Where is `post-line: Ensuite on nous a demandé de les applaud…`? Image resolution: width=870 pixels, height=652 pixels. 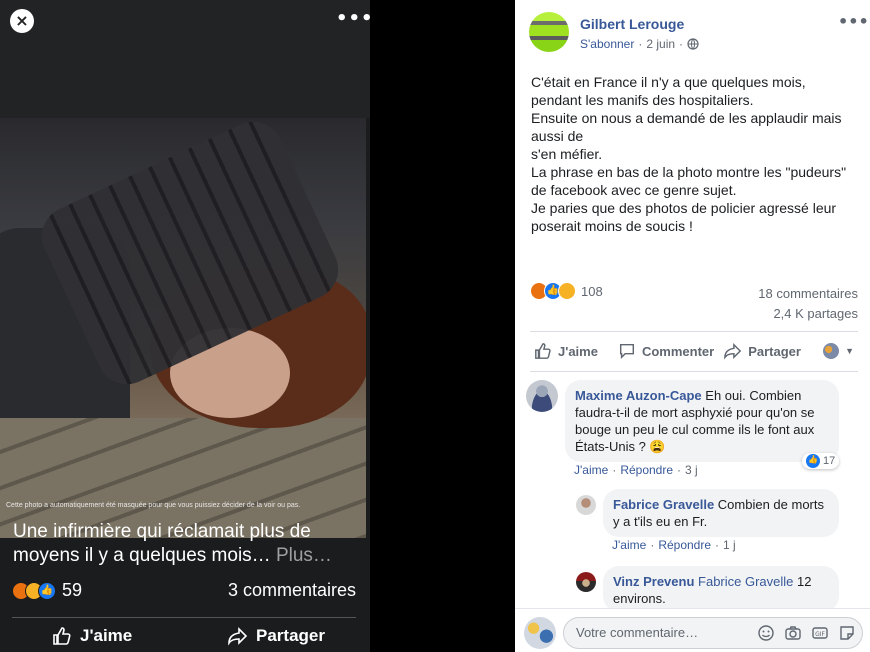 post-line: Ensuite on nous a demandé de les applaud… is located at coordinates (686, 118).